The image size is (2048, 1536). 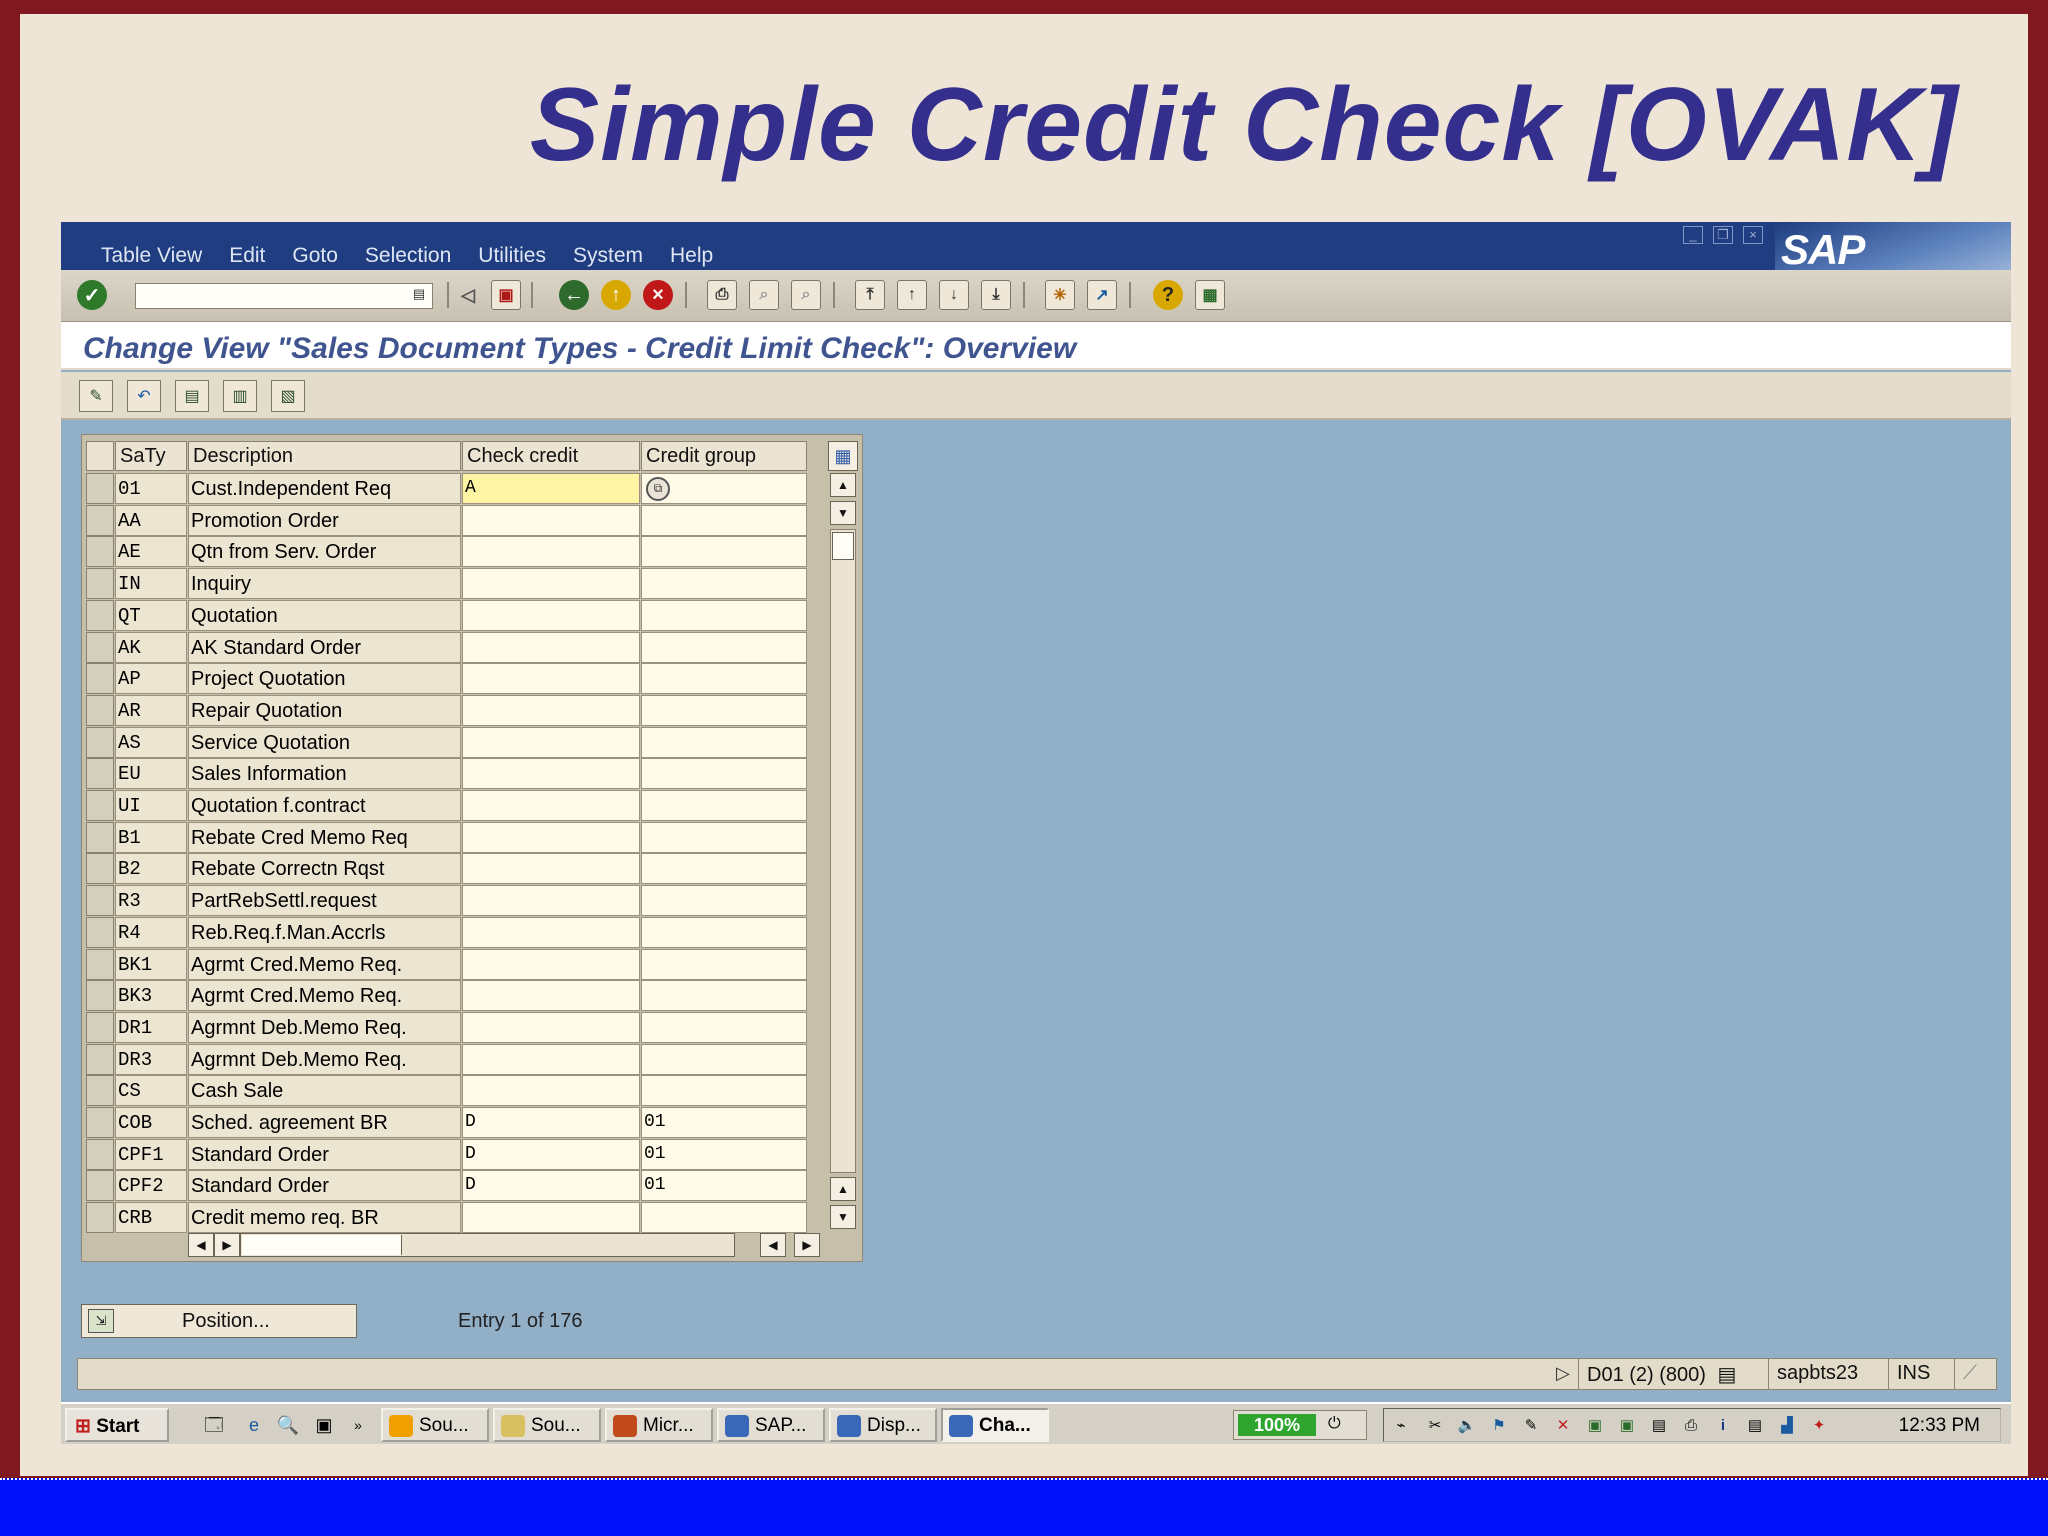 I want to click on start-button: ⊞ Start, so click(x=117, y=1425).